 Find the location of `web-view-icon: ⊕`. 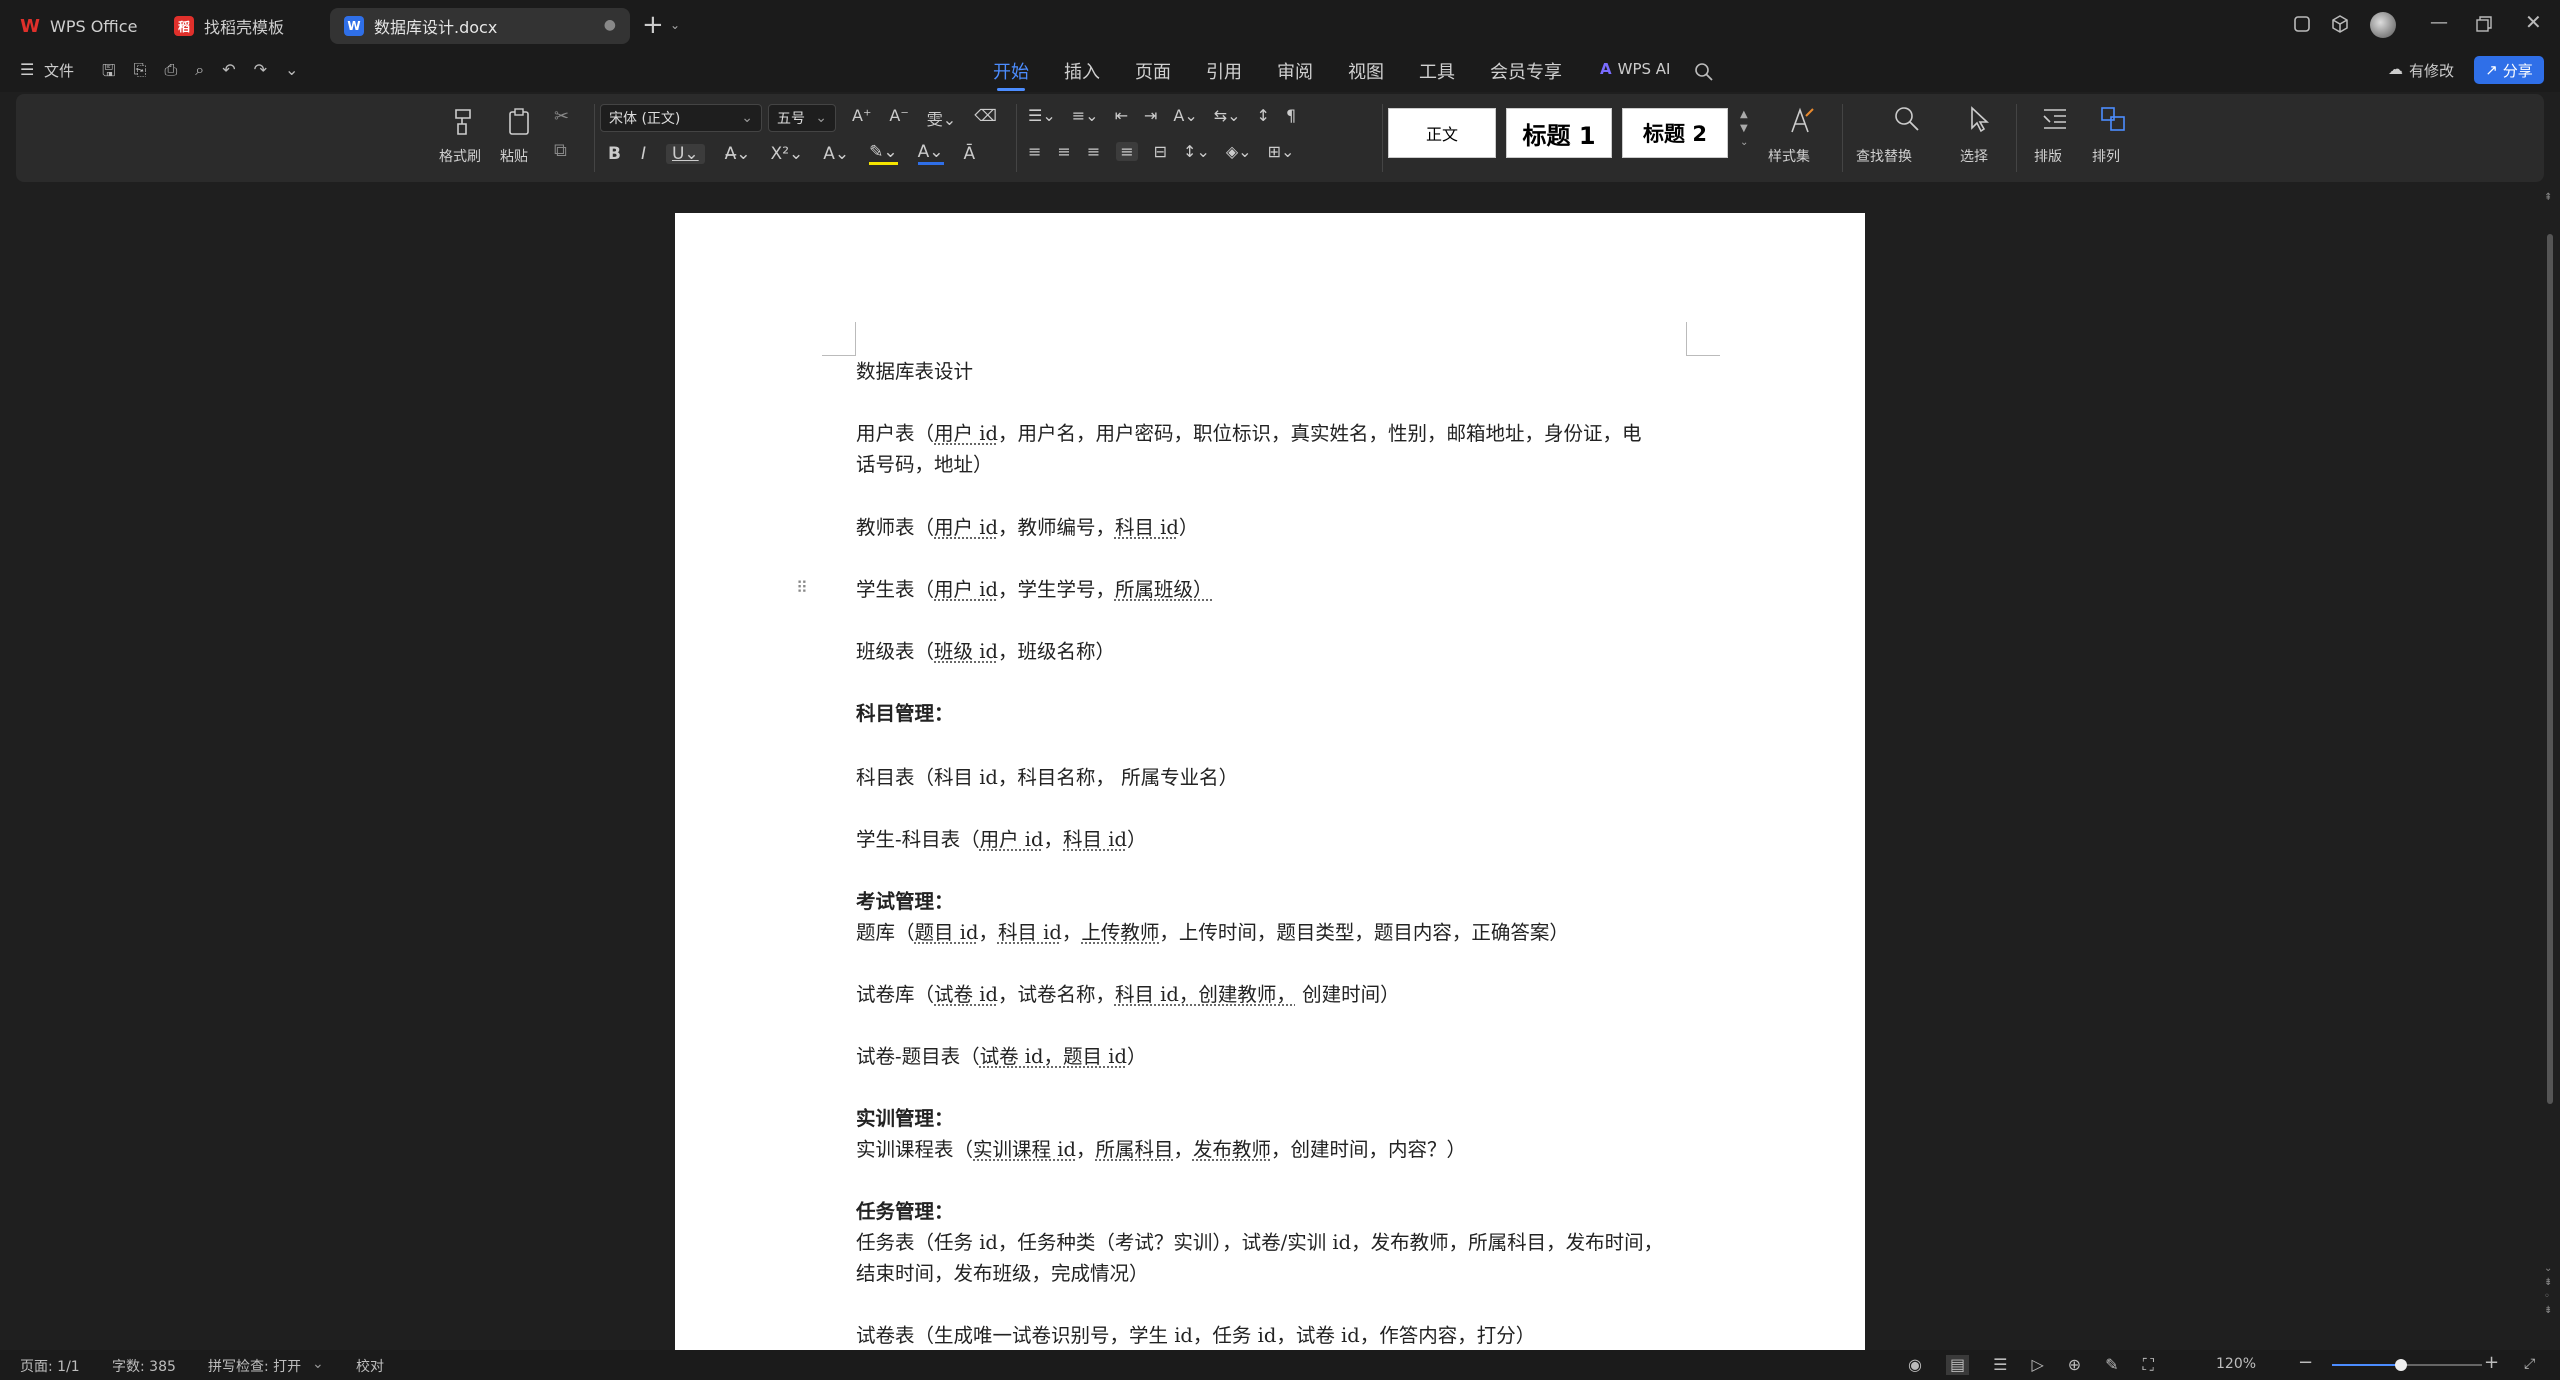

web-view-icon: ⊕ is located at coordinates (2074, 1365).